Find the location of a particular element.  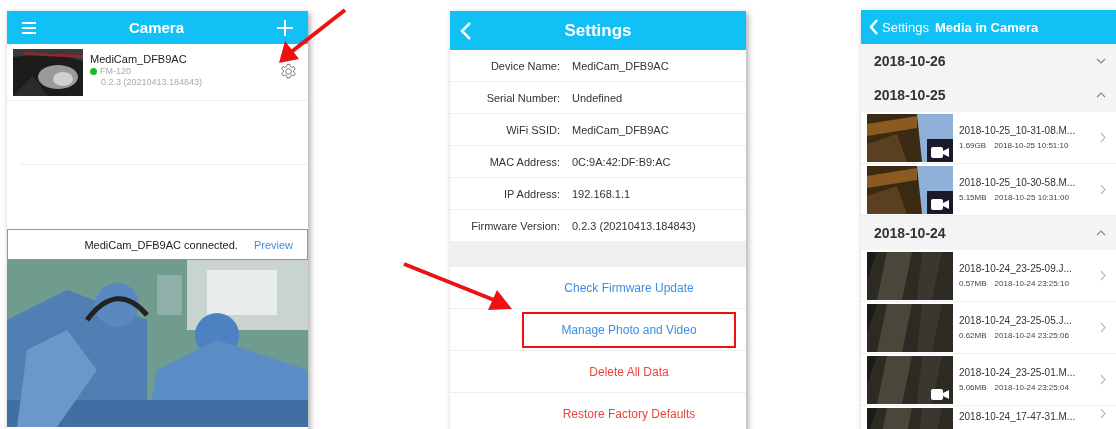

group-date: 2018-10-24 is located at coordinates (910, 233).